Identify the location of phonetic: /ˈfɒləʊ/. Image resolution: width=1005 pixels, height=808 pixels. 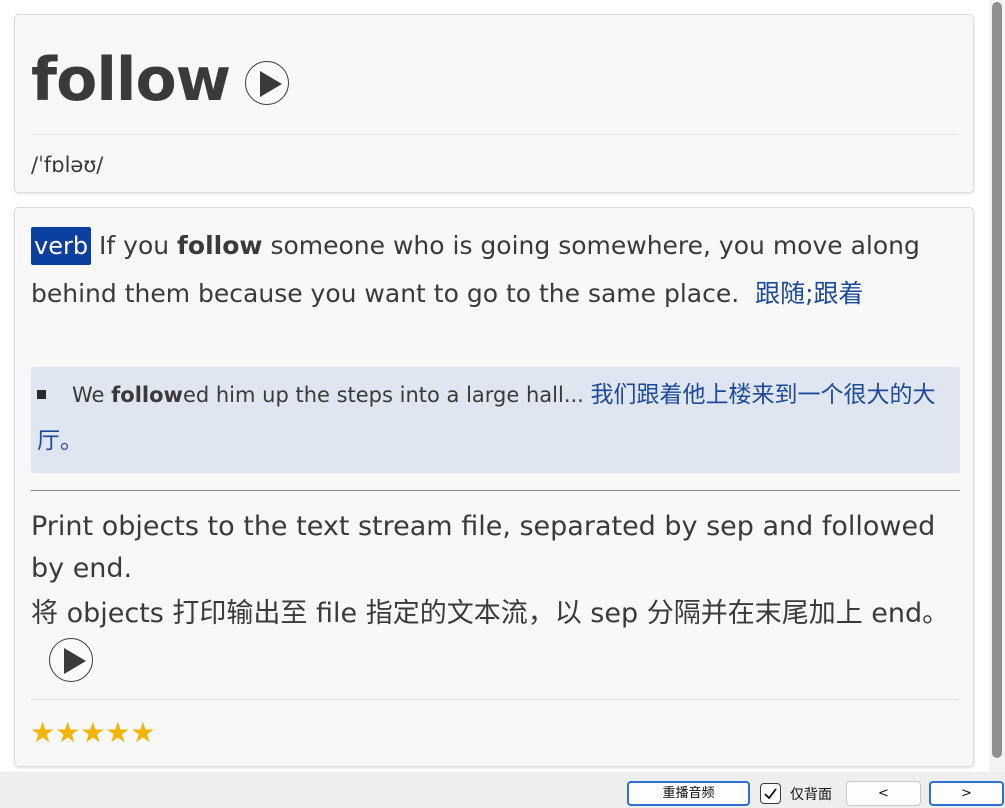
(67, 165).